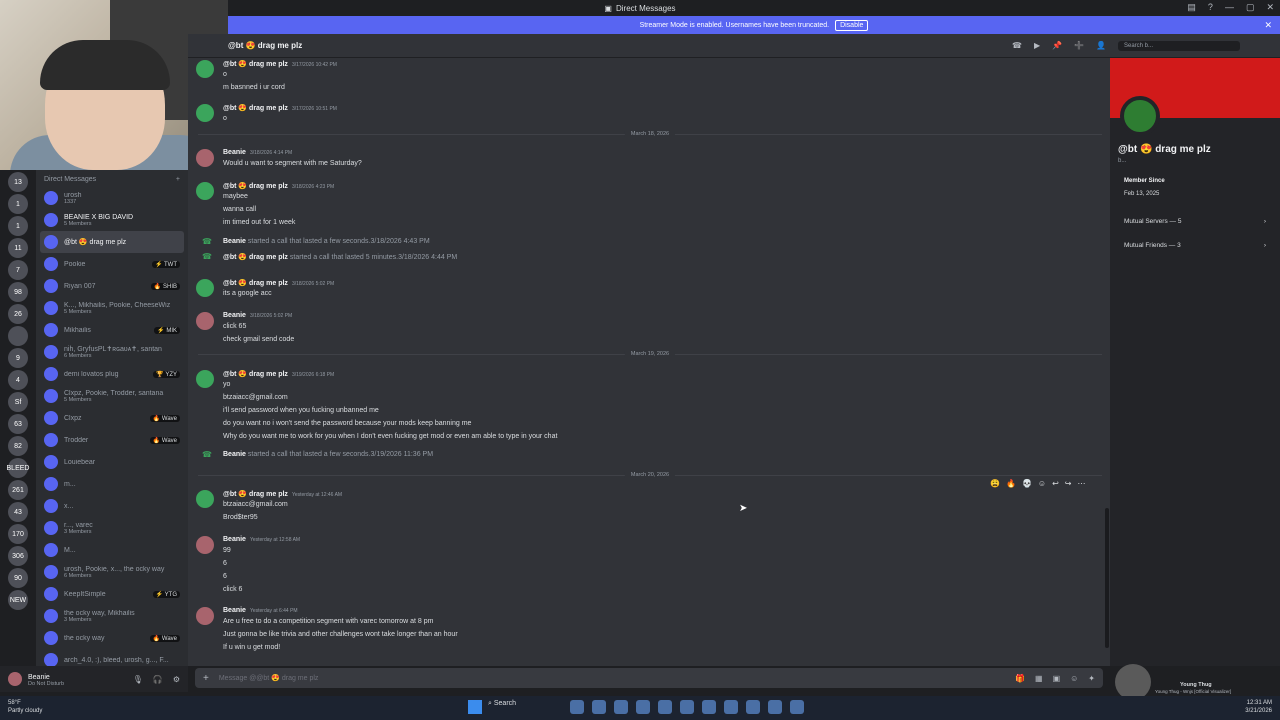 The width and height of the screenshot is (1280, 720). Describe the element at coordinates (1191, 7) in the screenshot. I see `inbox-icon: ▤` at that location.